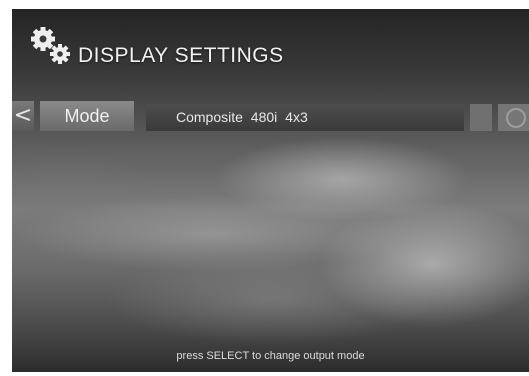 The width and height of the screenshot is (529, 376). I want to click on setting-value: Composite 480i 4x3, so click(305, 117).